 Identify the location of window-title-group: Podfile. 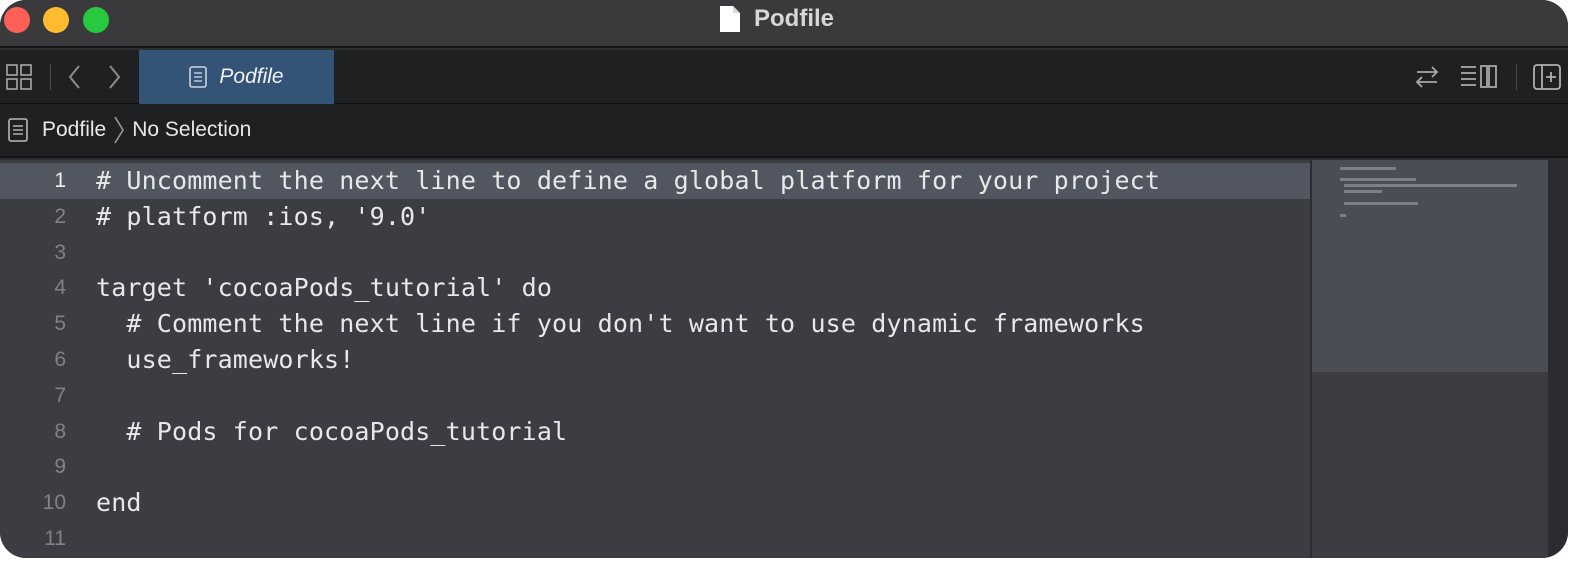
(776, 19).